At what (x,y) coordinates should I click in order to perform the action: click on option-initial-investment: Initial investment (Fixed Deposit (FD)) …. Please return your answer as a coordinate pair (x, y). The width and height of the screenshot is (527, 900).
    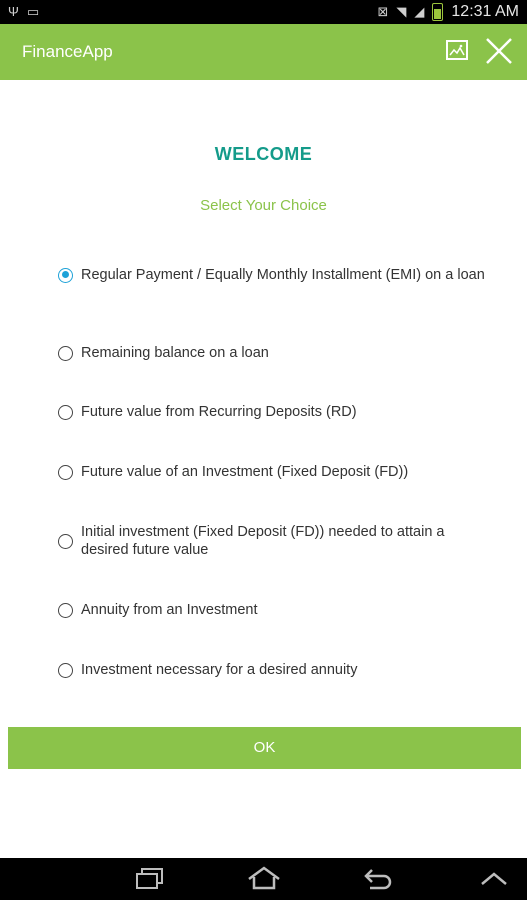
    Looking at the image, I should click on (273, 541).